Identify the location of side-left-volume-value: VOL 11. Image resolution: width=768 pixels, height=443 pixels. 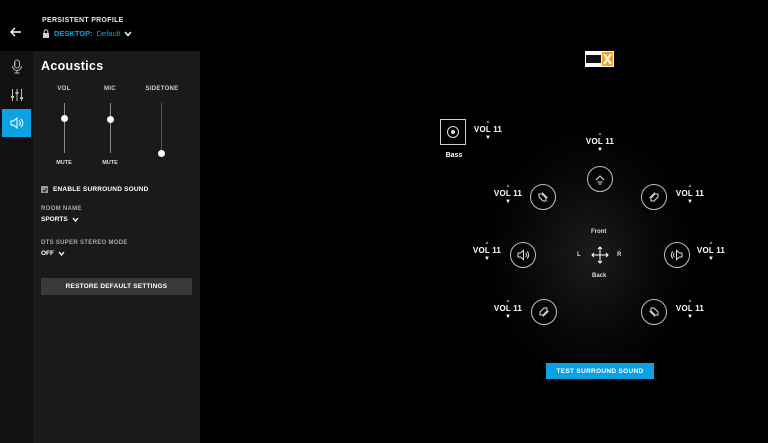
(487, 250).